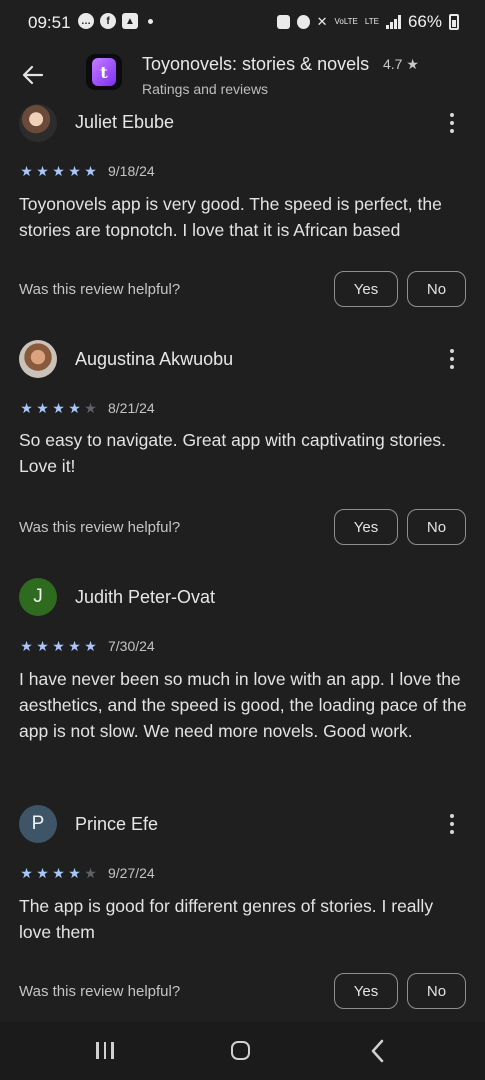  What do you see at coordinates (346, 21) in the screenshot?
I see `volte-indicator: VoLTE` at bounding box center [346, 21].